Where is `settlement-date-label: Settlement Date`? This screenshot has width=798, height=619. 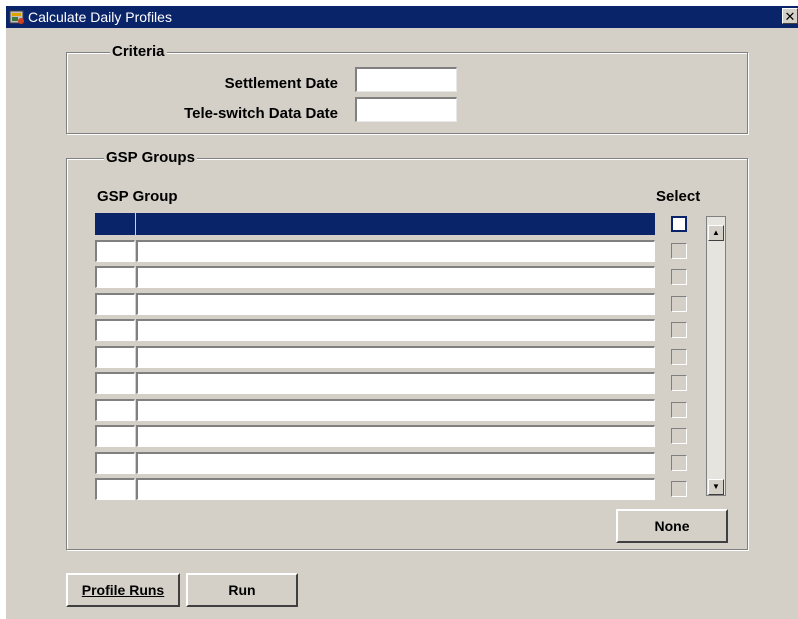 settlement-date-label: Settlement Date is located at coordinates (281, 83).